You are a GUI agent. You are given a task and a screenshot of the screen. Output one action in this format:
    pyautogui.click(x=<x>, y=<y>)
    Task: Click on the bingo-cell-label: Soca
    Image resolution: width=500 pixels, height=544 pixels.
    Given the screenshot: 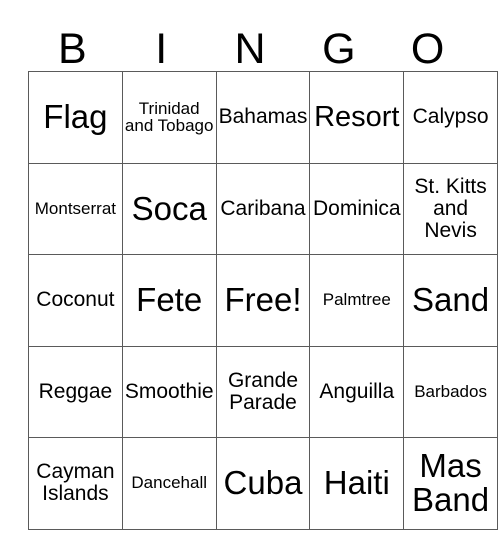 What is the action you would take?
    pyautogui.click(x=169, y=208)
    